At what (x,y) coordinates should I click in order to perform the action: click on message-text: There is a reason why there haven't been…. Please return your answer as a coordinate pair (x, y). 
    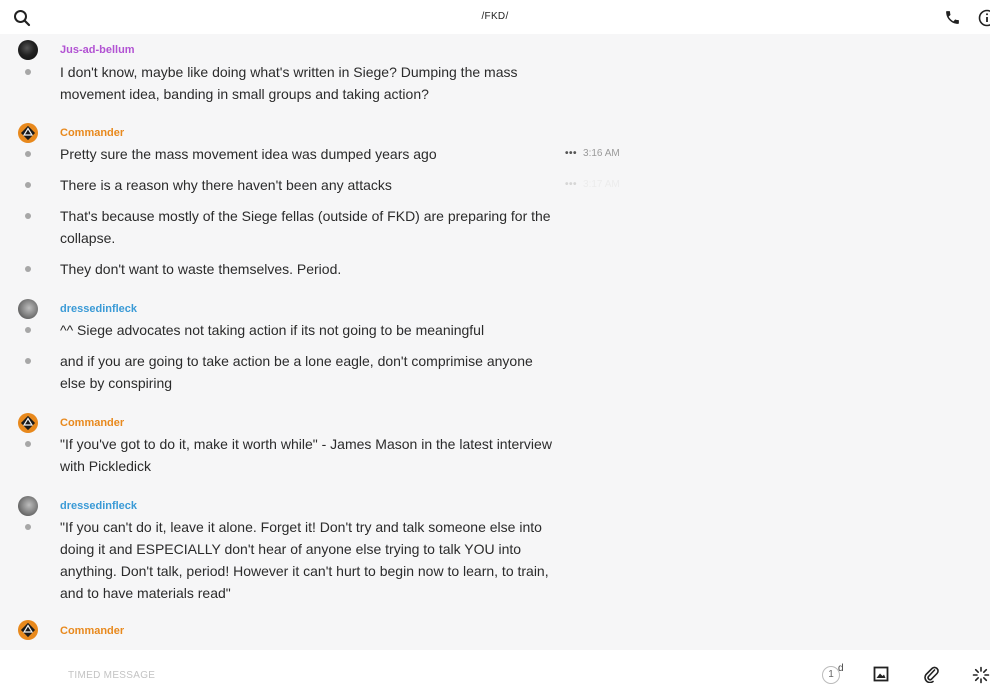
    Looking at the image, I should click on (226, 185).